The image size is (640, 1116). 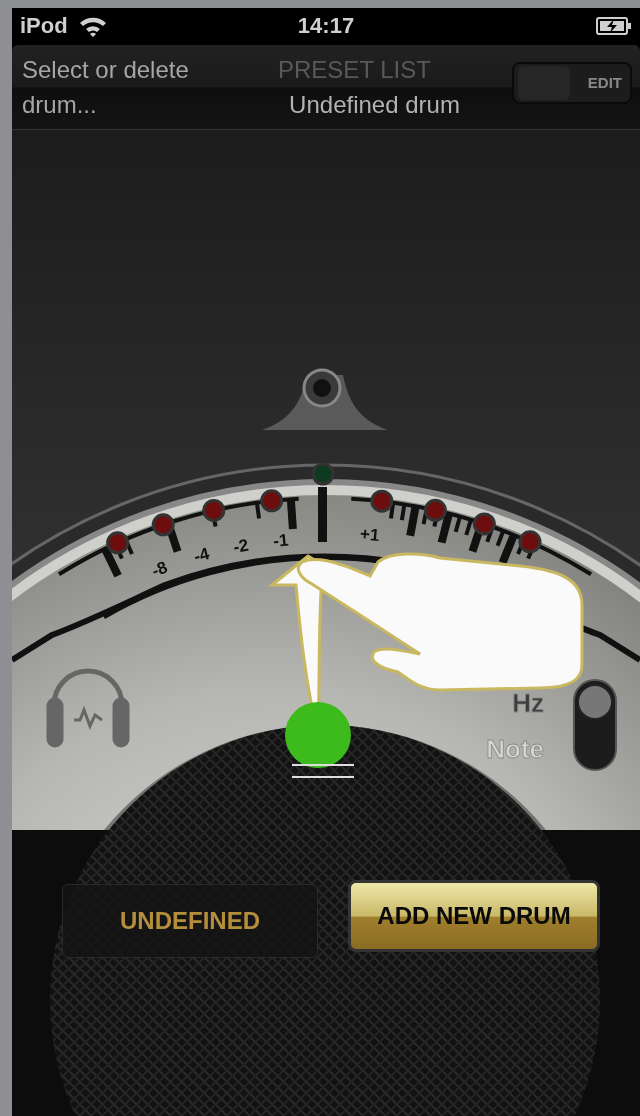 I want to click on scale-label: +1, so click(x=370, y=535).